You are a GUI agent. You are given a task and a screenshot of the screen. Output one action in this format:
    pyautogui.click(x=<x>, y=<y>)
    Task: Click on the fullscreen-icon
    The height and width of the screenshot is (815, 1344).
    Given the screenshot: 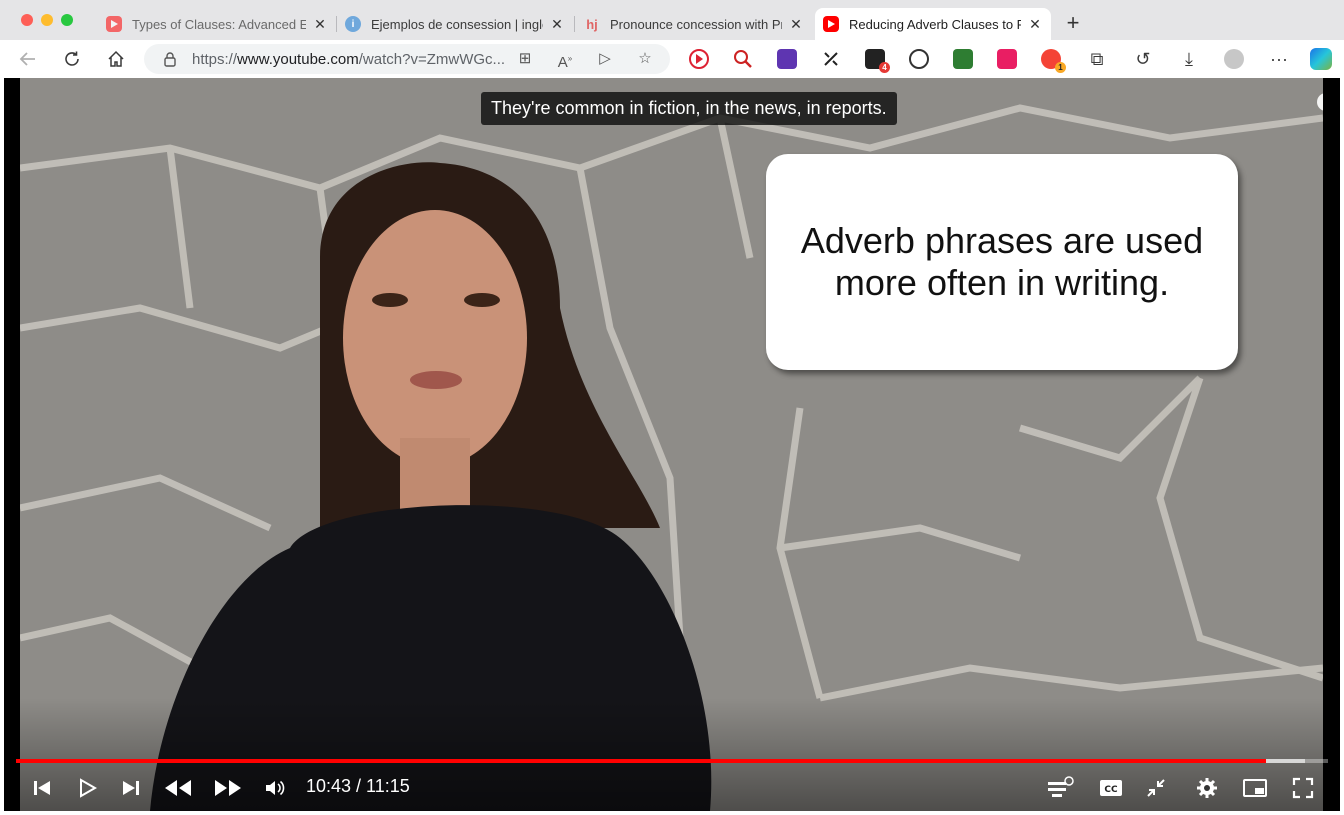 What is the action you would take?
    pyautogui.click(x=1303, y=788)
    